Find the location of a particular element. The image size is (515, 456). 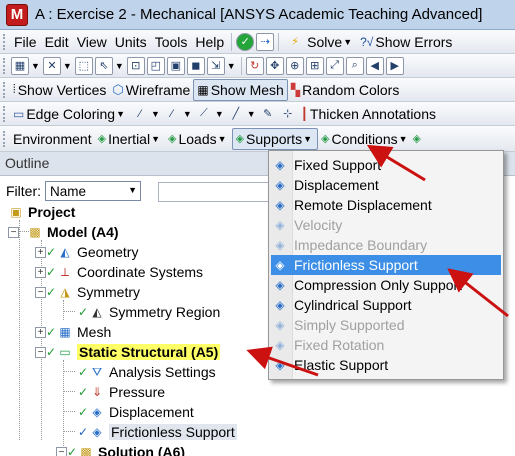

menu-item-displacement: ◈ Displacement is located at coordinates (386, 185).